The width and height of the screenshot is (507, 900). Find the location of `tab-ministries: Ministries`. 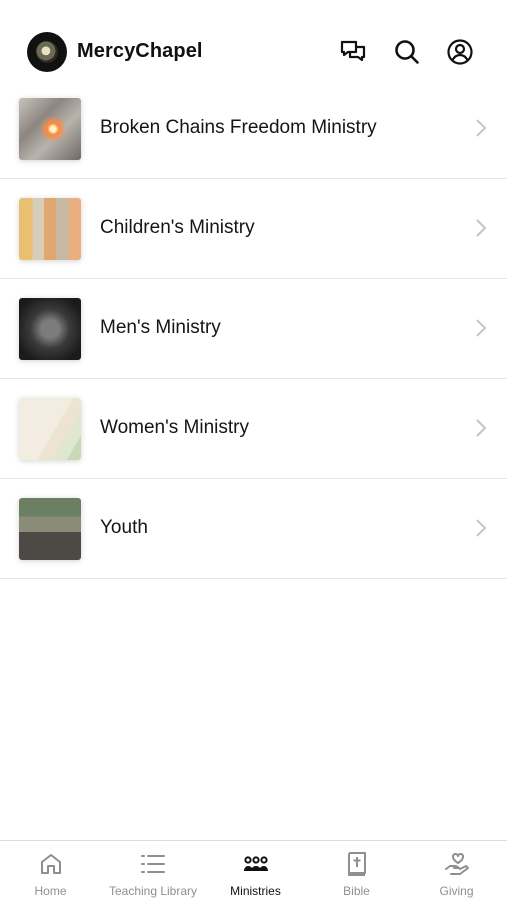

tab-ministries: Ministries is located at coordinates (255, 870).